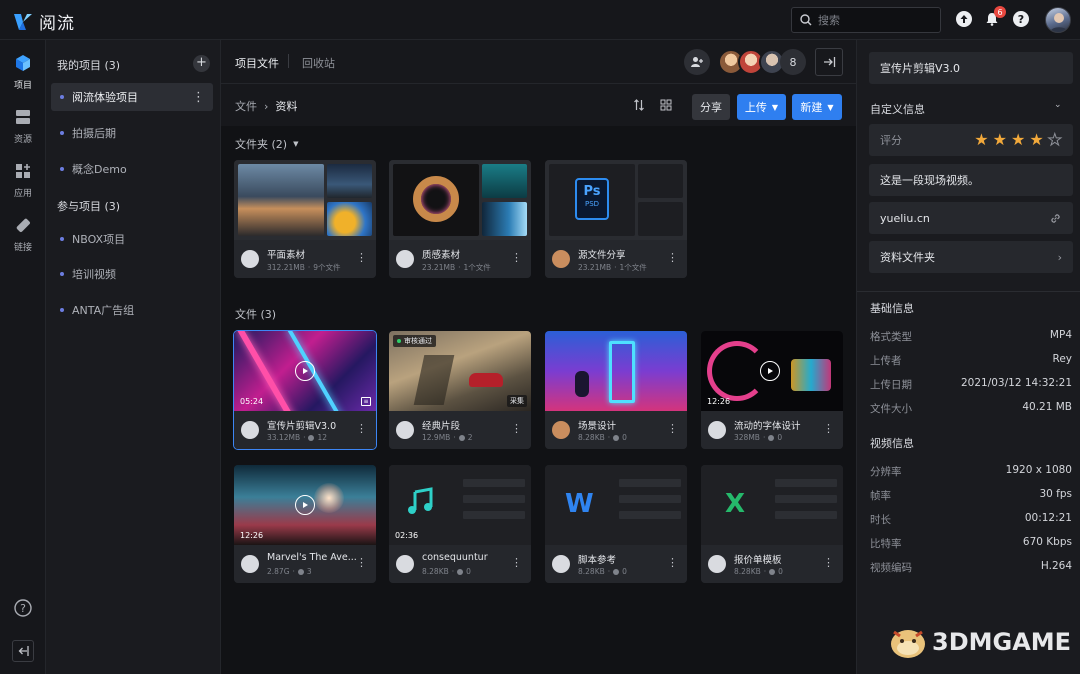  I want to click on upload-icon, so click(964, 19).